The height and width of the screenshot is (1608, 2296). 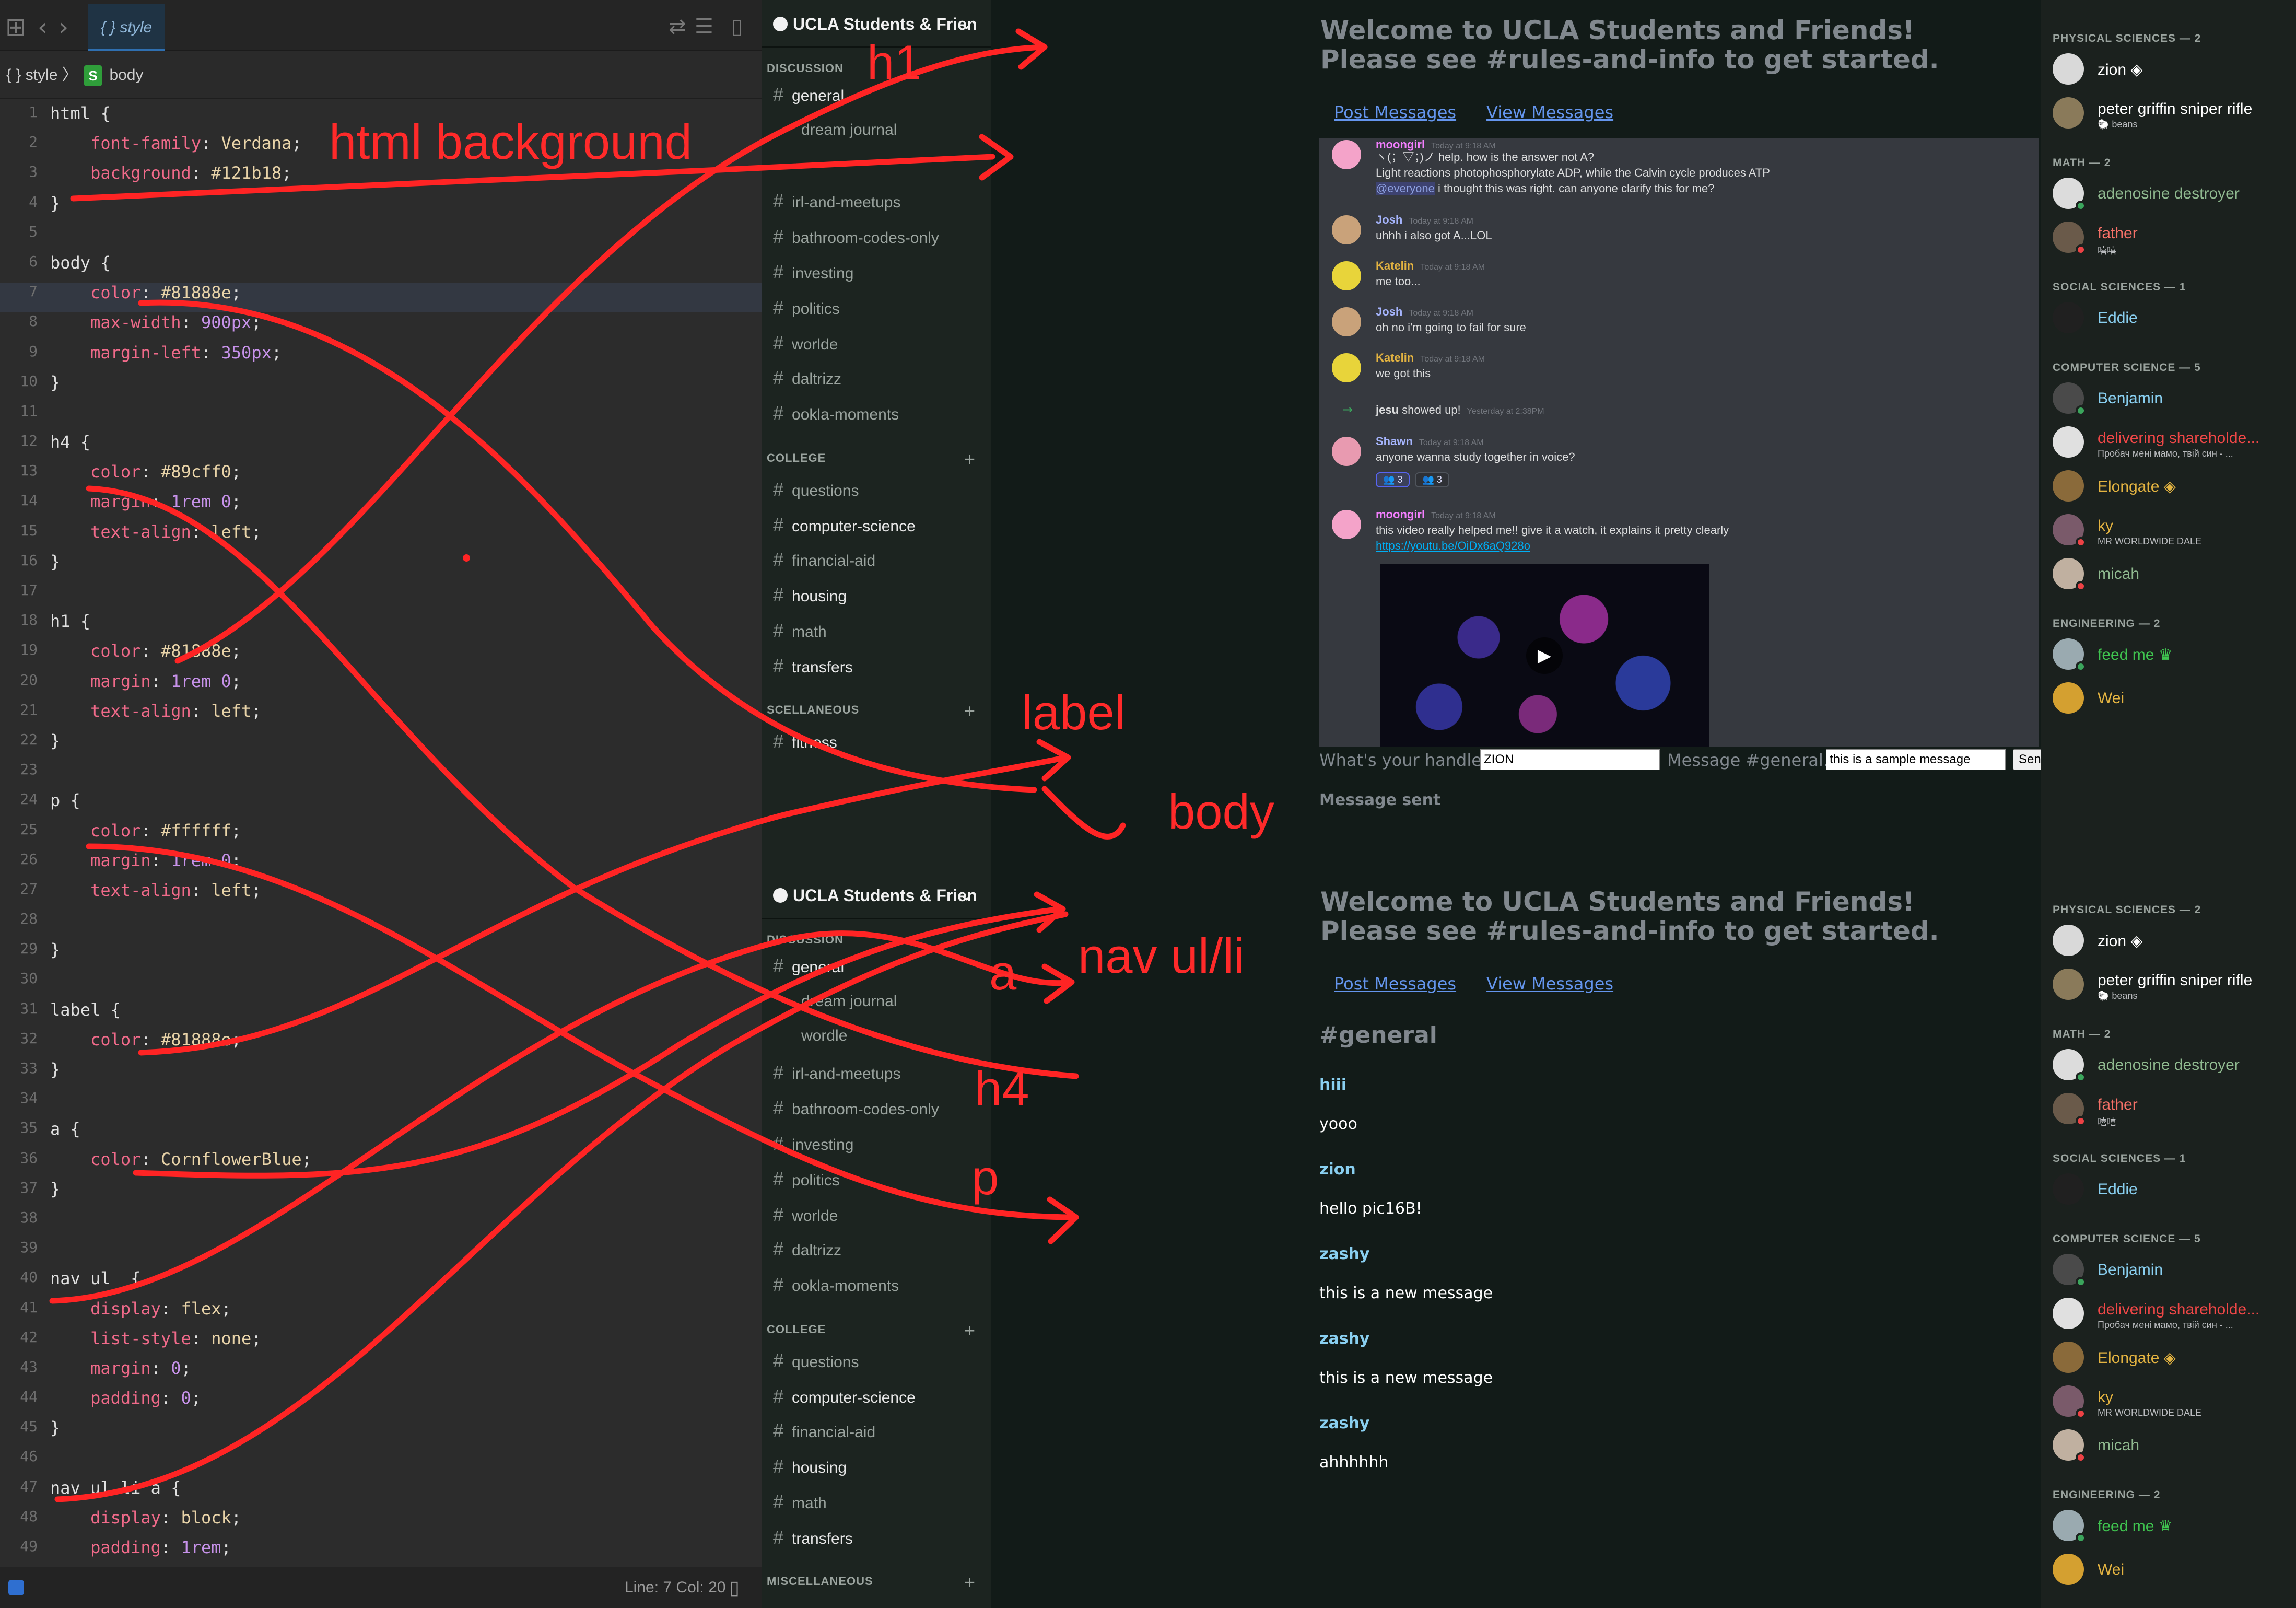 I want to click on code-text: list-style: none;, so click(x=156, y=1338).